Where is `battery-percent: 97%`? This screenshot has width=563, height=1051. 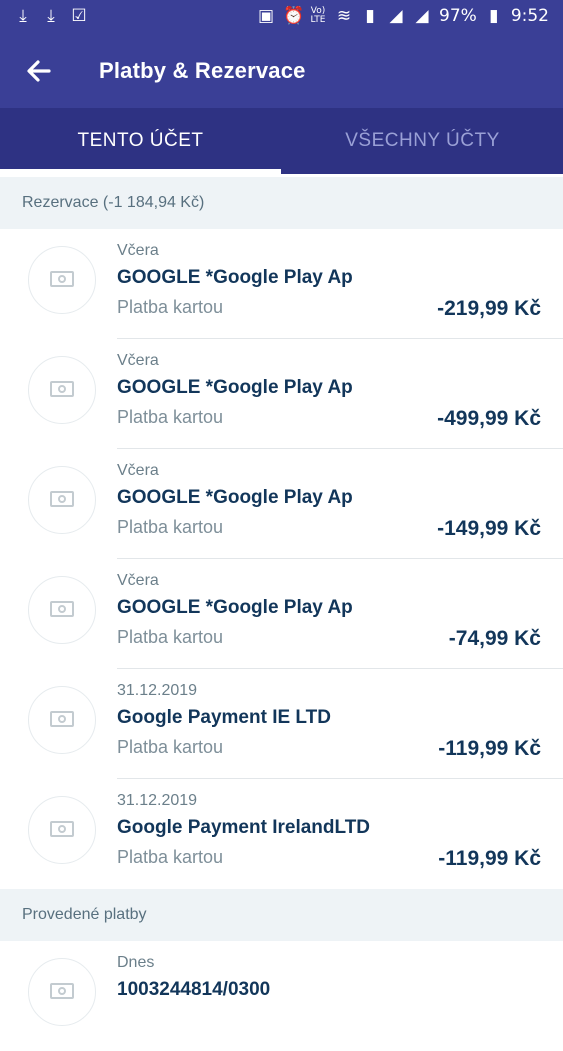
battery-percent: 97% is located at coordinates (458, 16).